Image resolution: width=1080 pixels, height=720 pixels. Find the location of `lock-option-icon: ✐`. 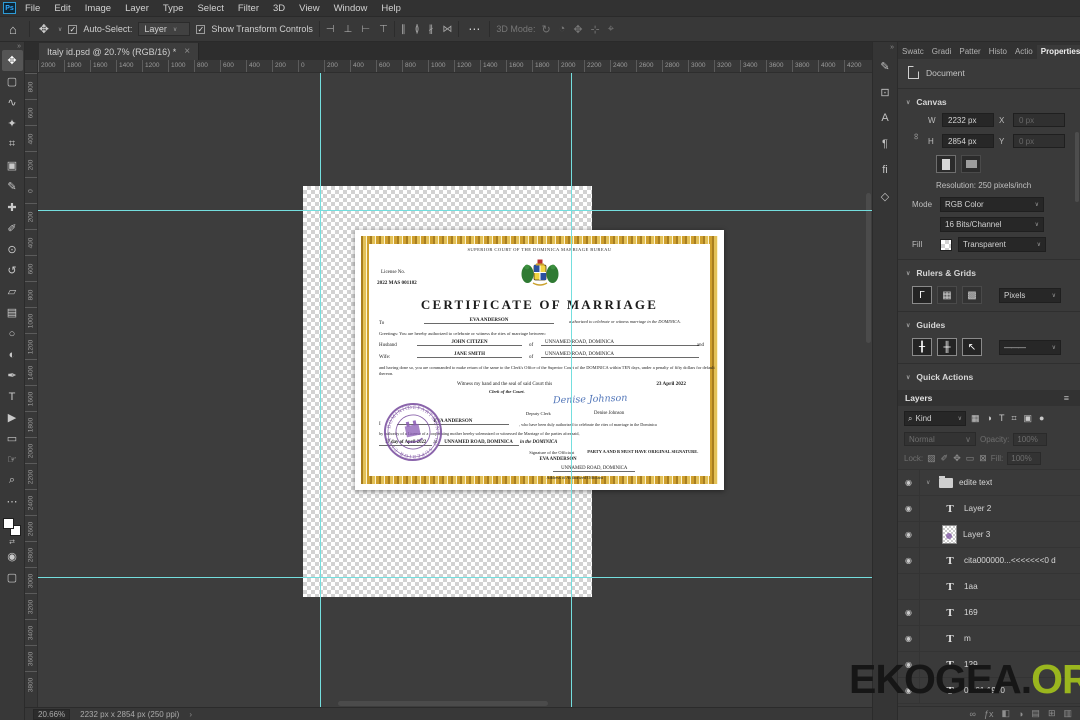

lock-option-icon: ✐ is located at coordinates (945, 458).